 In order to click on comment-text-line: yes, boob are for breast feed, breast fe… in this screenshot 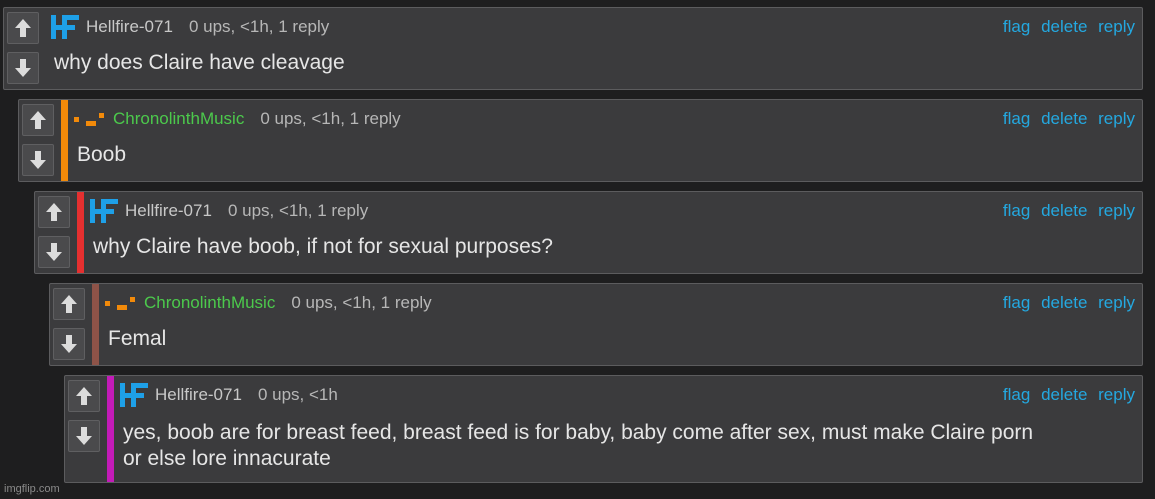, I will do `click(578, 432)`.